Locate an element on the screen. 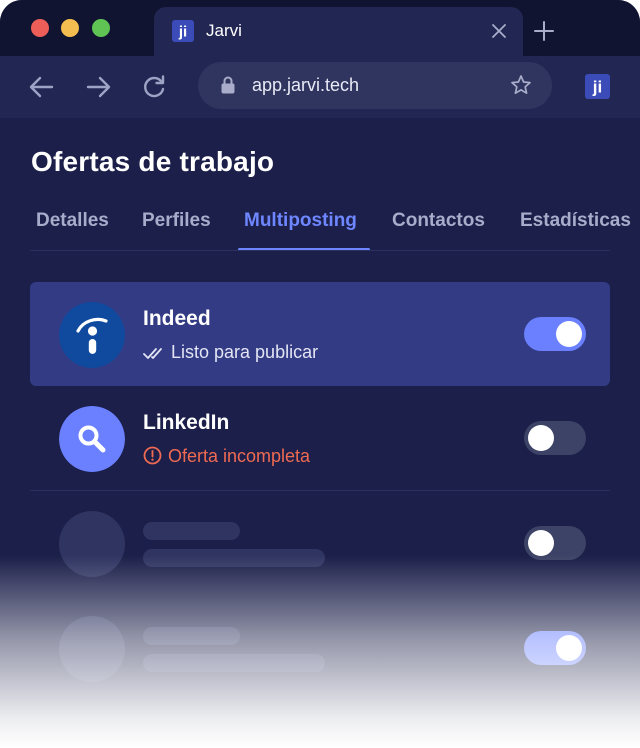 The width and height of the screenshot is (640, 748). page-title: Ofertas de trabajo is located at coordinates (153, 161).